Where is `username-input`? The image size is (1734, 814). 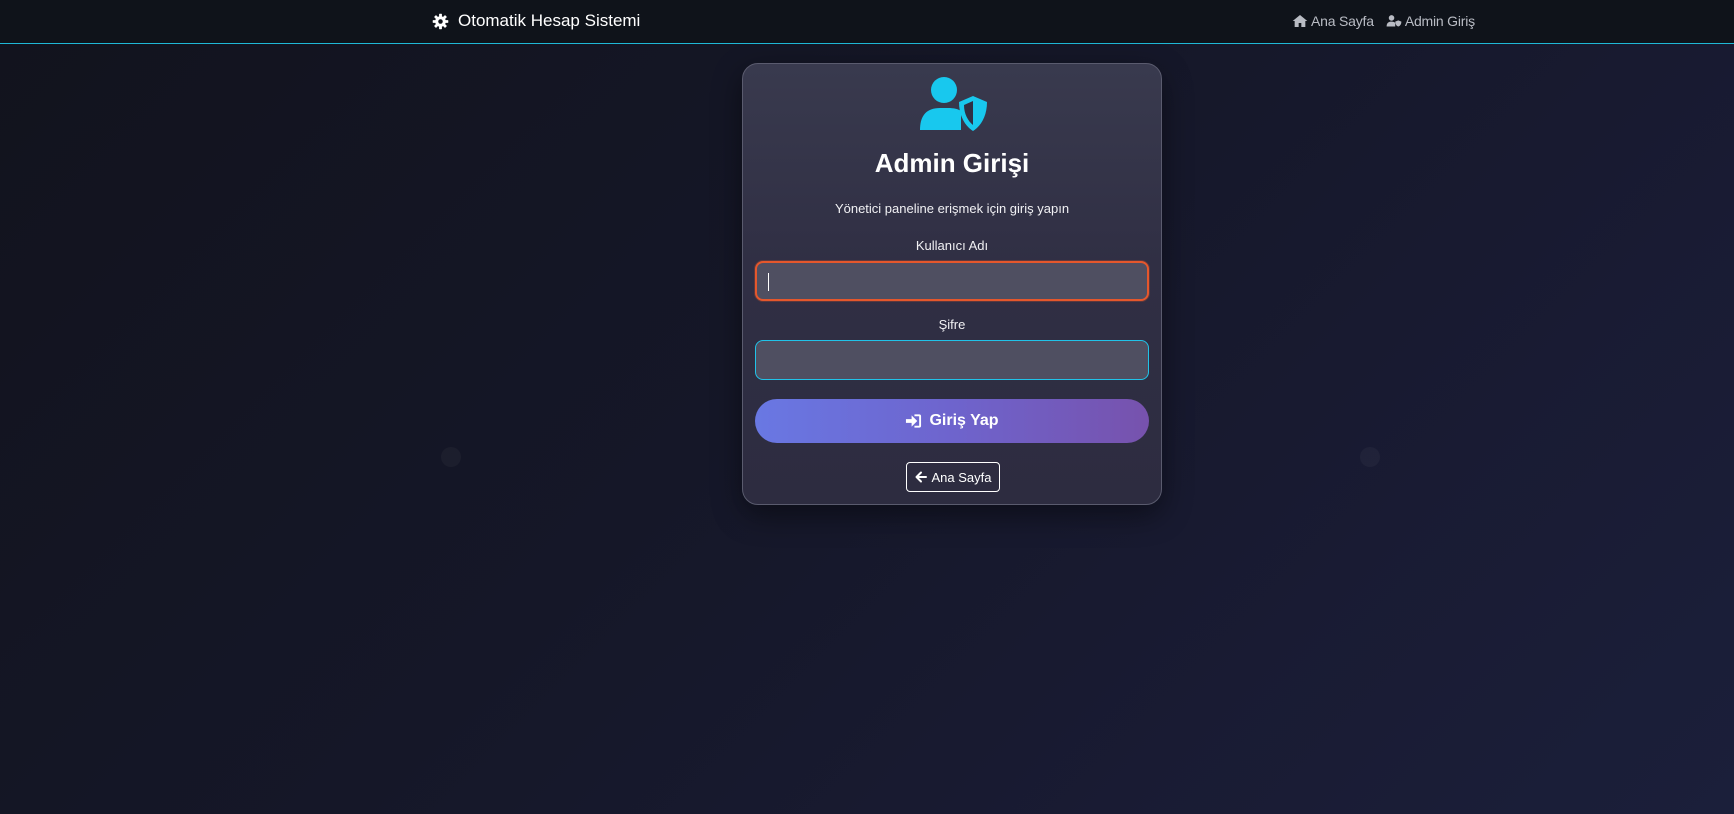 username-input is located at coordinates (952, 281).